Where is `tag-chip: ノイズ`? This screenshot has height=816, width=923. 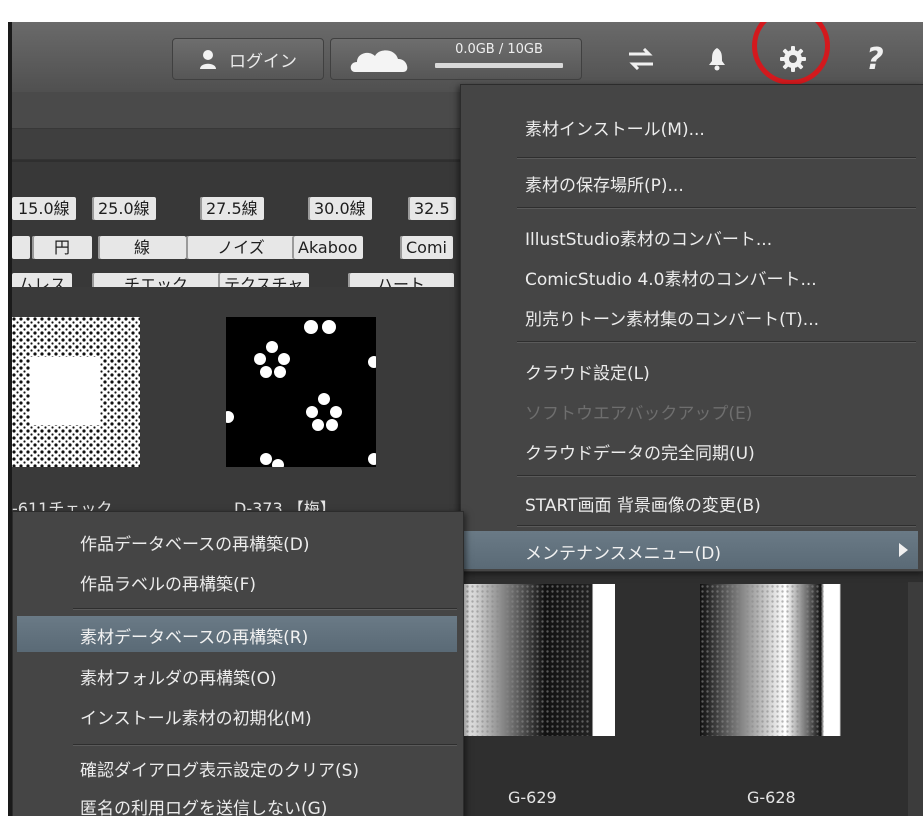
tag-chip: ノイズ is located at coordinates (241, 247).